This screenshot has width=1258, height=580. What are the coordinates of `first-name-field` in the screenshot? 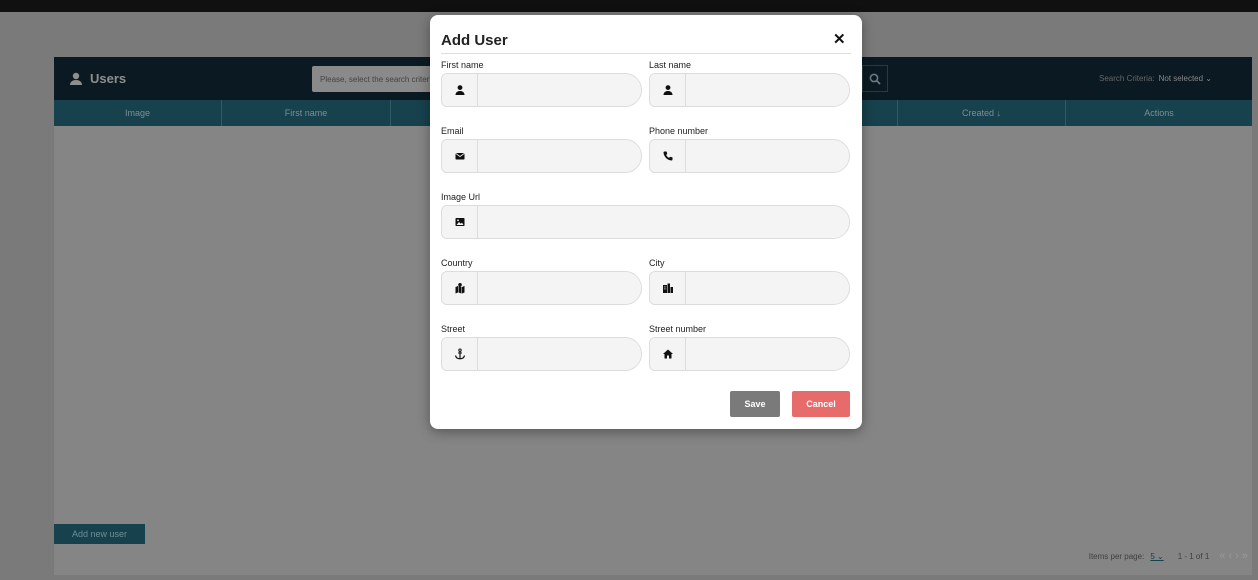 It's located at (541, 90).